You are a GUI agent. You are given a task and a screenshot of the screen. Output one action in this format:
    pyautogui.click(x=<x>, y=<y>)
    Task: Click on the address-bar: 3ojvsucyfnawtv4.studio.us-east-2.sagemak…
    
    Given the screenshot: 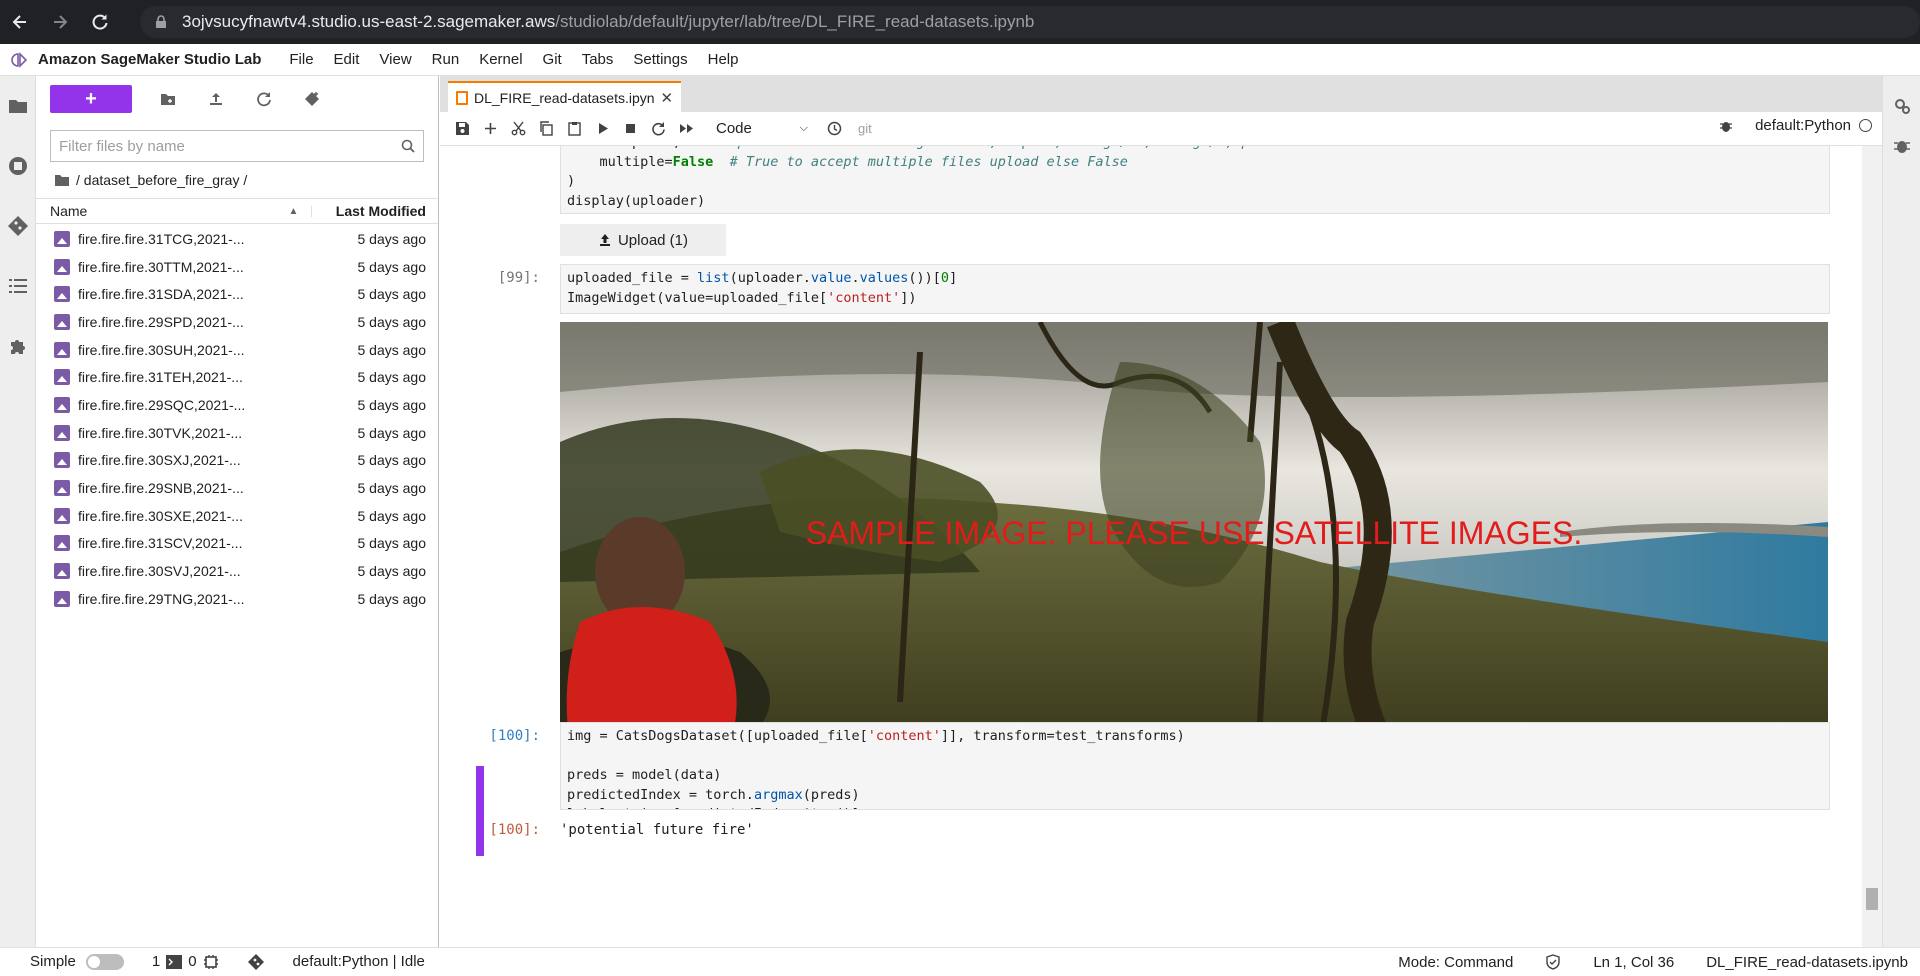 What is the action you would take?
    pyautogui.click(x=1030, y=22)
    